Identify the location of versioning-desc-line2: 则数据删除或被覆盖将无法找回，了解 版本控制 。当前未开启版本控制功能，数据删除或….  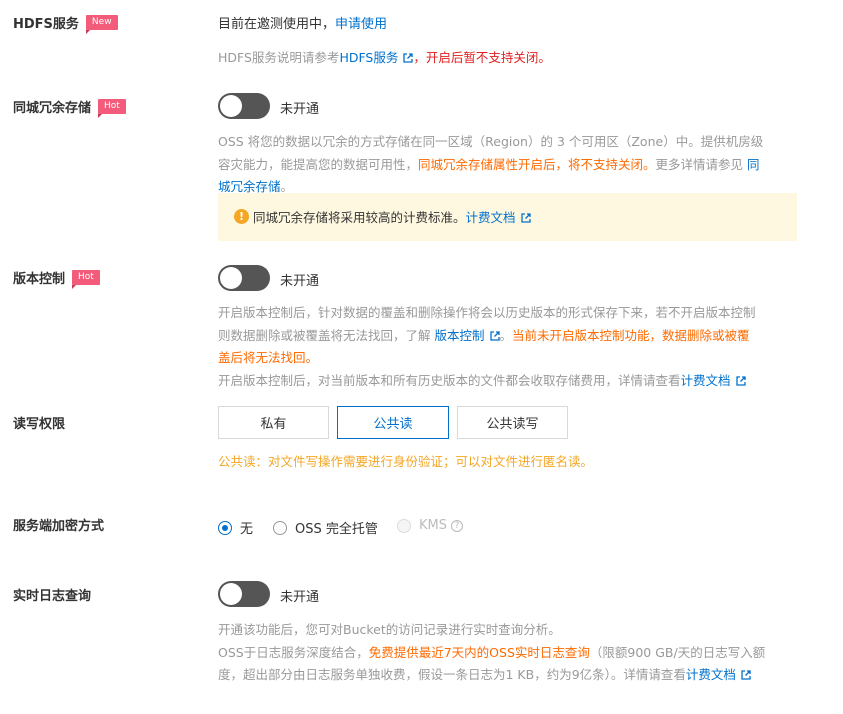
(518, 336).